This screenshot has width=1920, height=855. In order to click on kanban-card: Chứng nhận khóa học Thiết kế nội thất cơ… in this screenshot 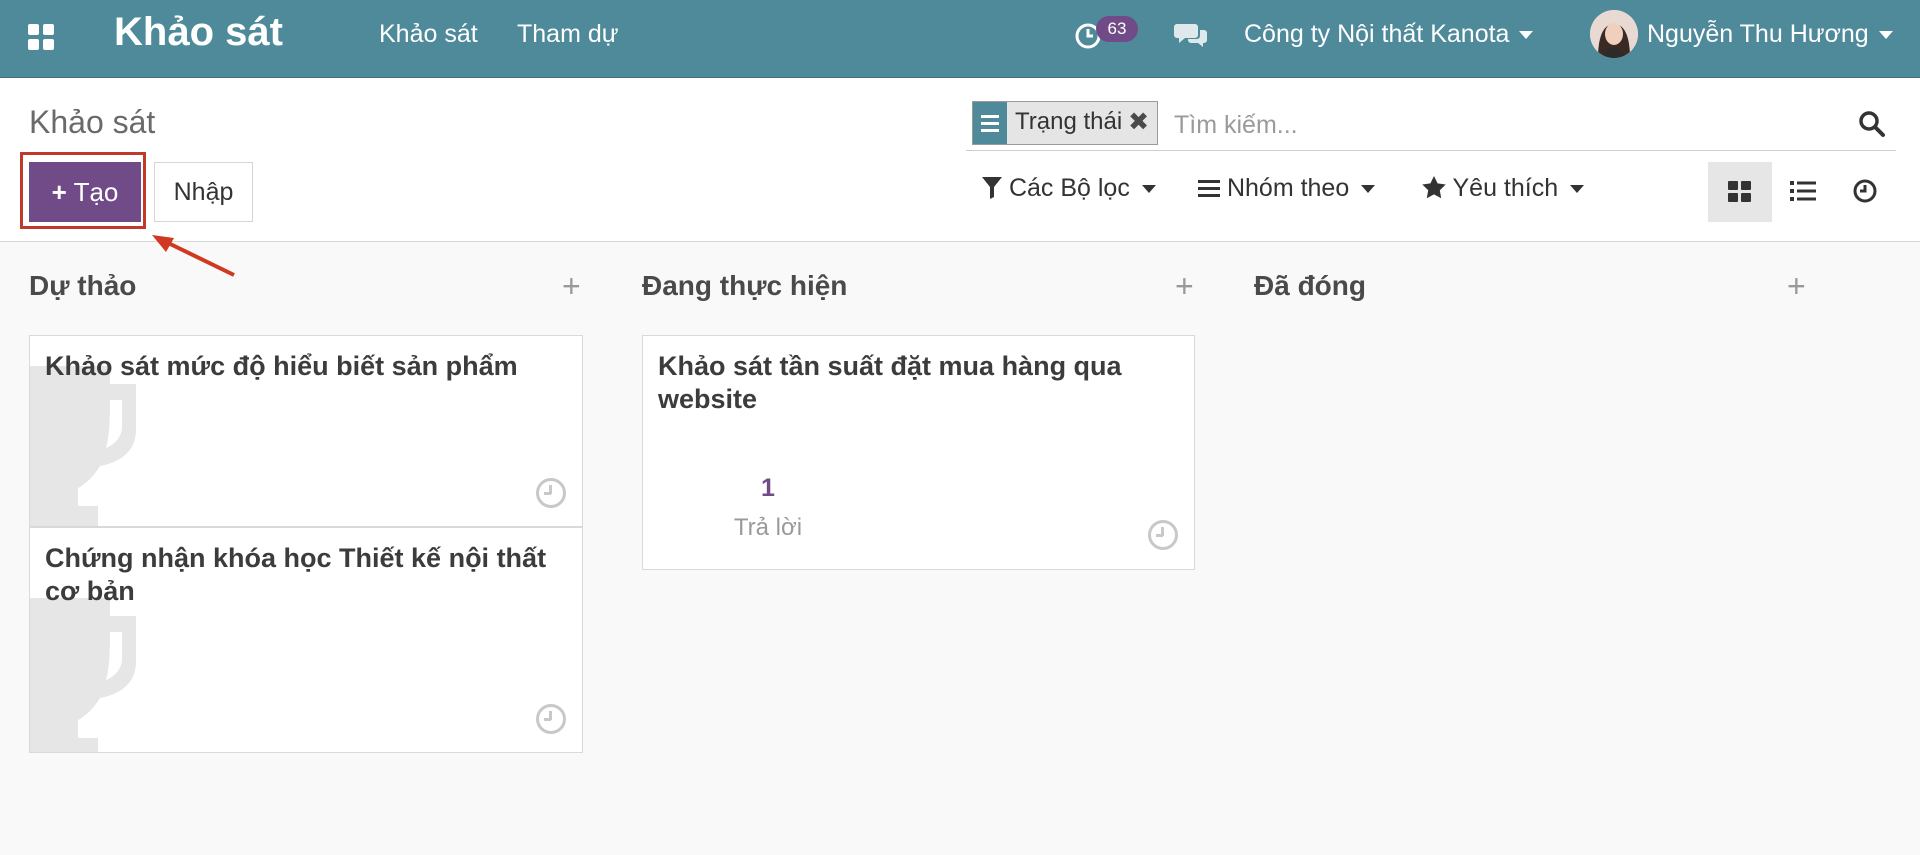, I will do `click(306, 640)`.